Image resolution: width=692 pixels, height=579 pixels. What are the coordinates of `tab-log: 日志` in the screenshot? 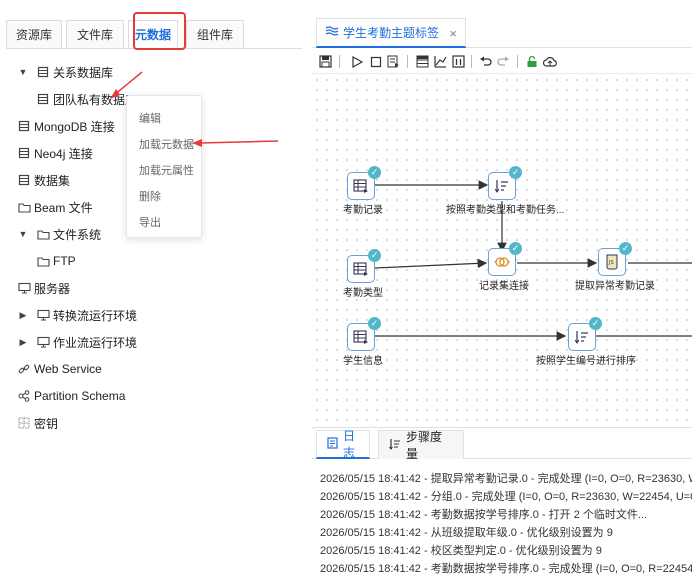 It's located at (343, 444).